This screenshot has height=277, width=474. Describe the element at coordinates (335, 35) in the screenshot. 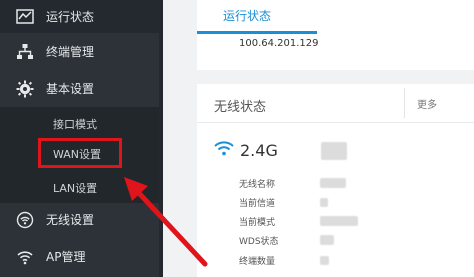

I see `status-header-card: 运行状态 100.64.201.129` at that location.